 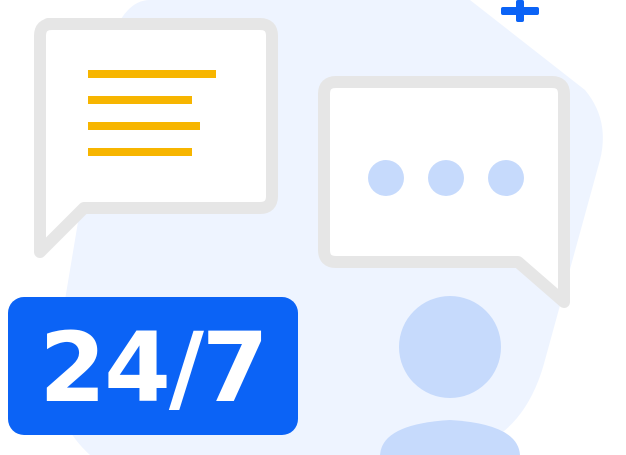 I want to click on badge-label: 24/7, so click(x=153, y=368).